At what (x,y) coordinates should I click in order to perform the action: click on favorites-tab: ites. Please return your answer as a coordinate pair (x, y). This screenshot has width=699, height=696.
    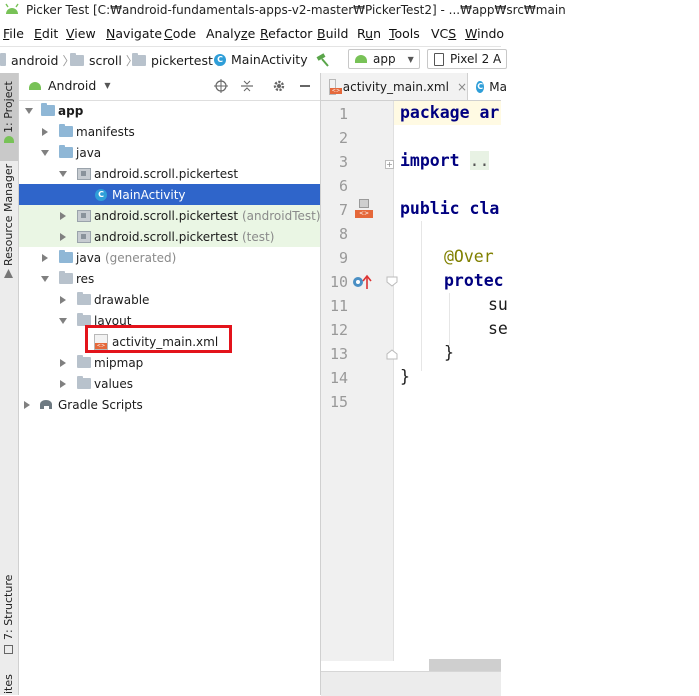
    Looking at the image, I should click on (9, 681).